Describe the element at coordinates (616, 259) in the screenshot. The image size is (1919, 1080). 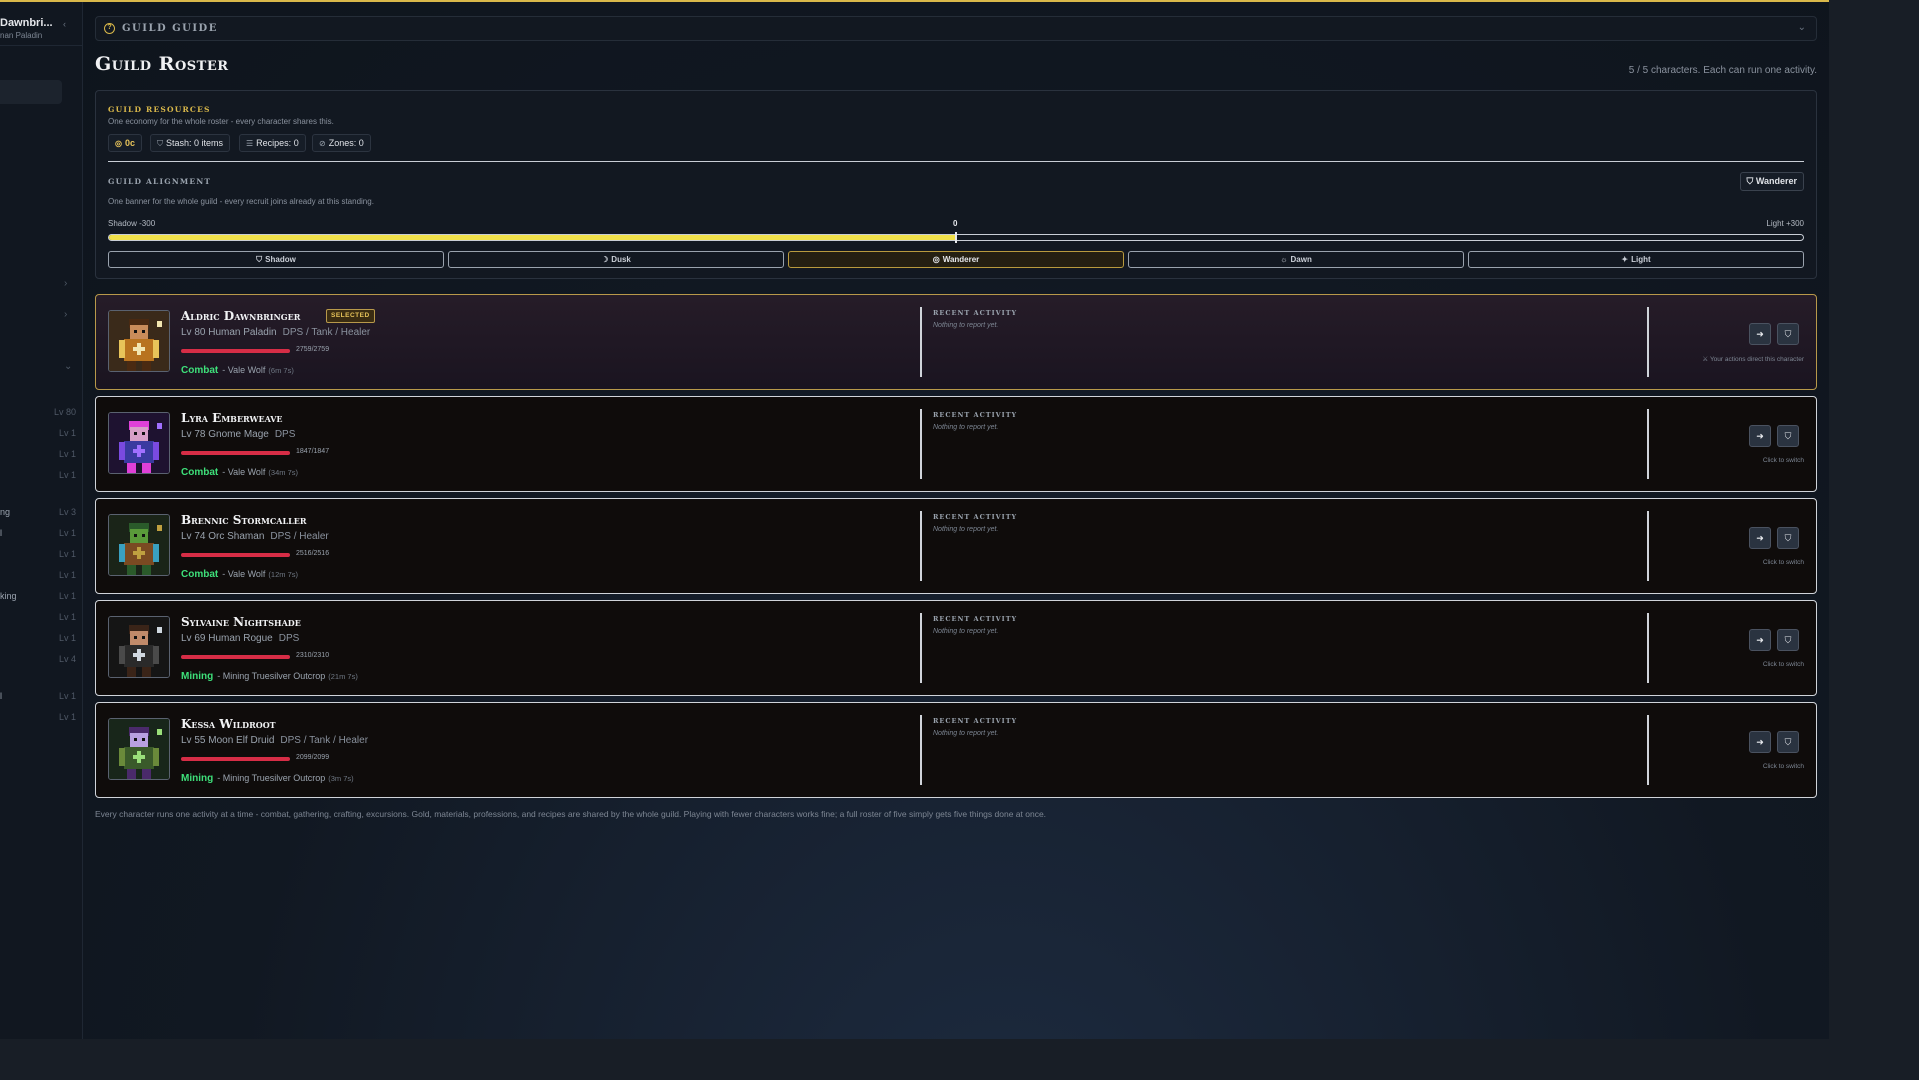
I see `alignment-option-dusk: ☽ Dusk` at that location.